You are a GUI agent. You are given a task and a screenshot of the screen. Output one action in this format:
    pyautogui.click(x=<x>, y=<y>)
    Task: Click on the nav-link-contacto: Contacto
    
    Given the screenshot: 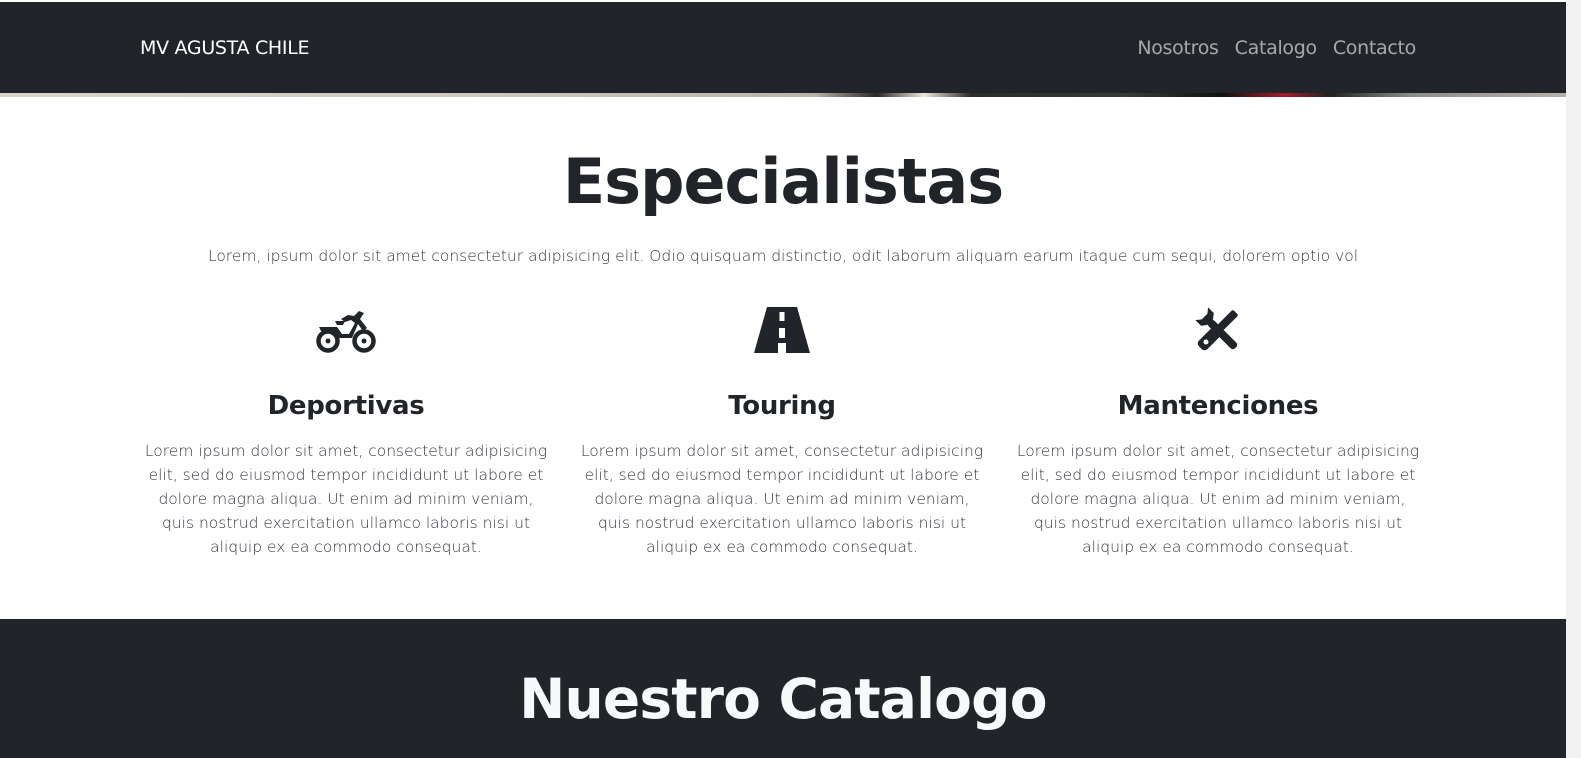 What is the action you would take?
    pyautogui.click(x=1374, y=48)
    